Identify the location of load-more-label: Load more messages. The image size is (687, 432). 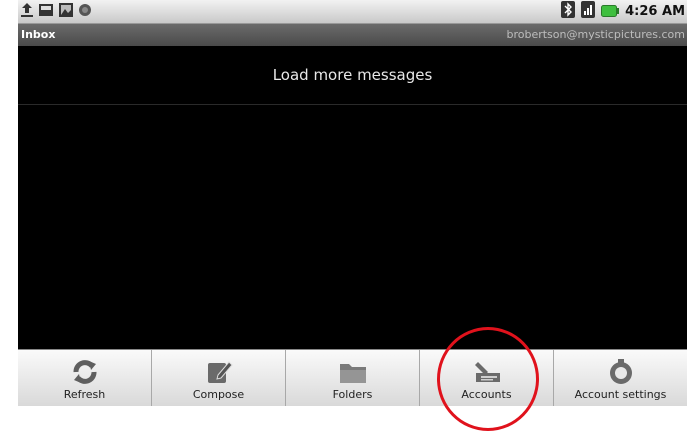
(352, 75).